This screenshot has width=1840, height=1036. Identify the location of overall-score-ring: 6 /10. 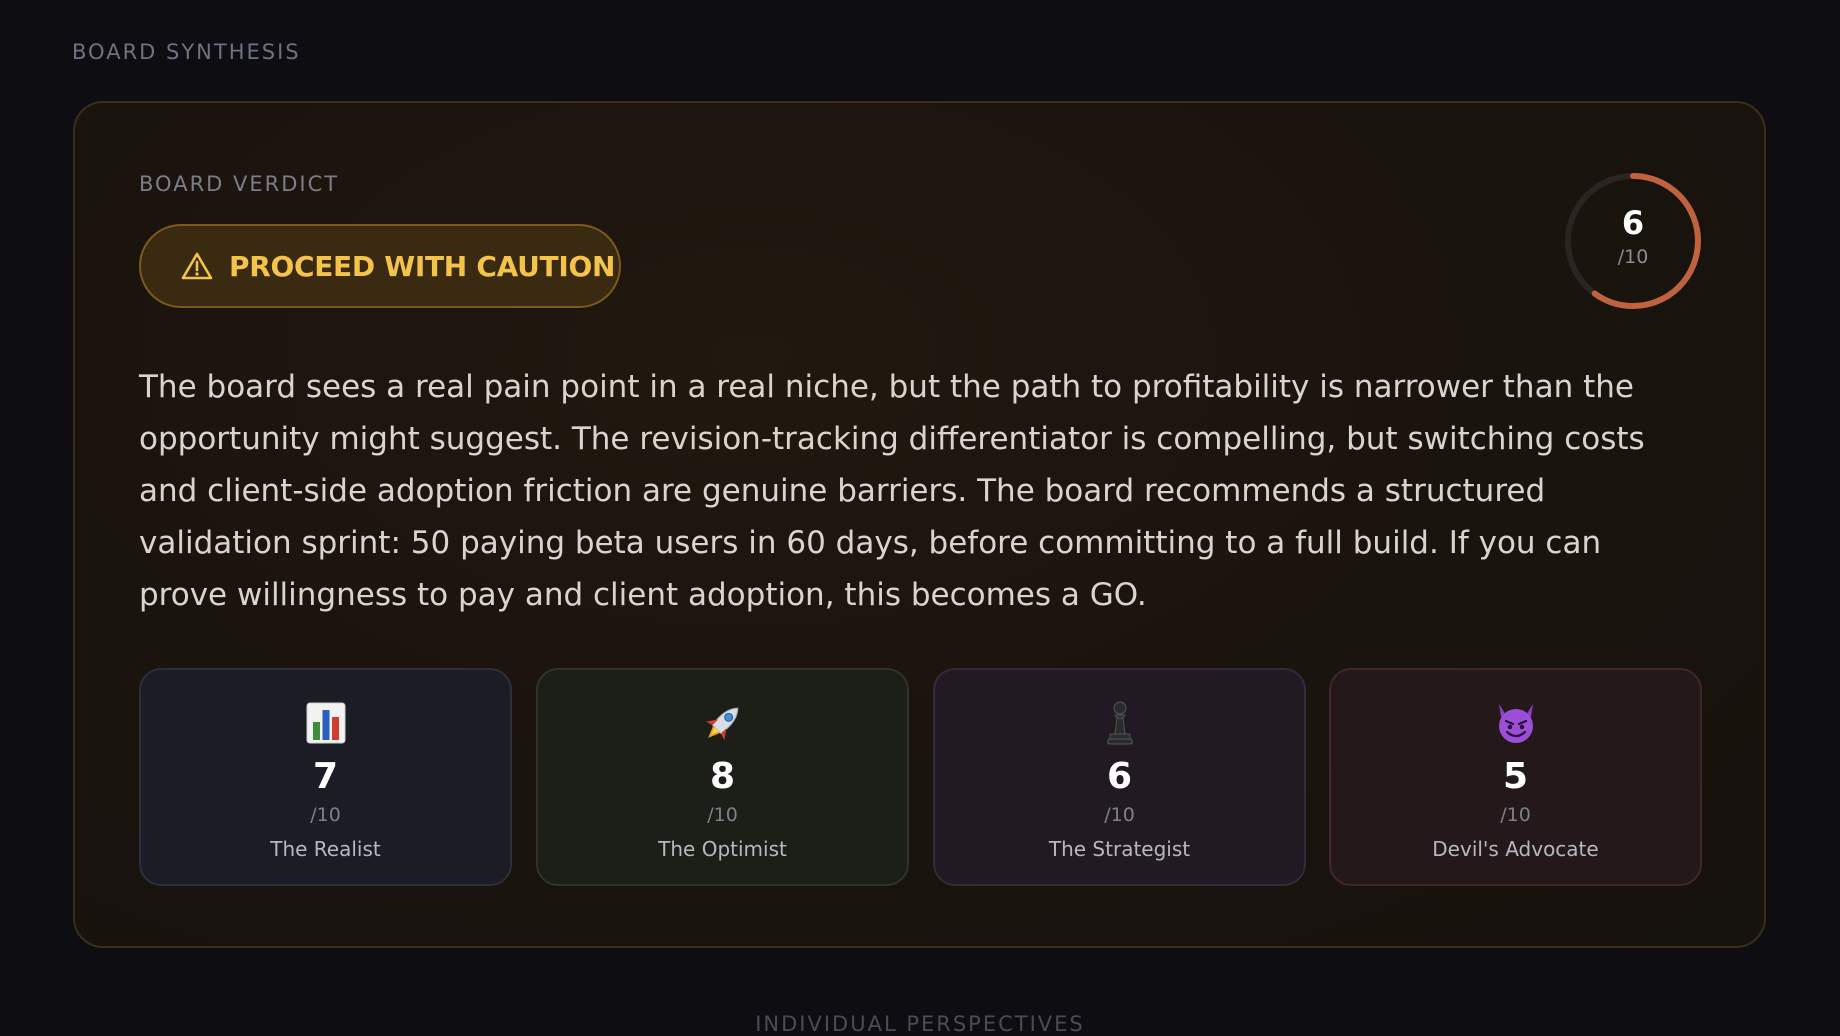
(1633, 241).